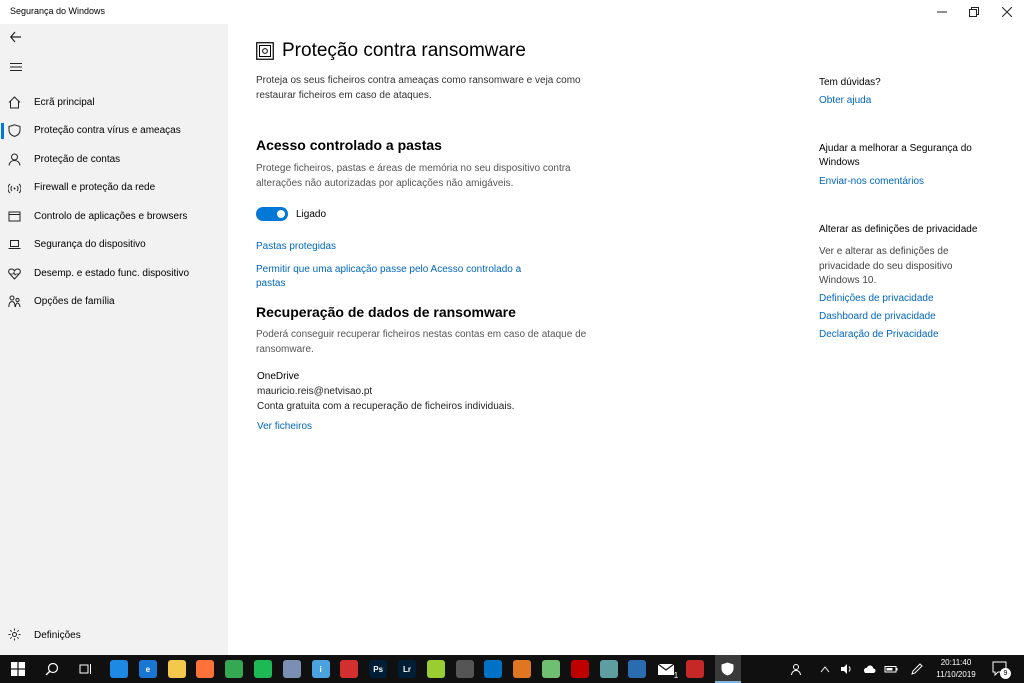 The image size is (1024, 683). What do you see at coordinates (579, 669) in the screenshot?
I see `taskbar-app-filezilla-icon` at bounding box center [579, 669].